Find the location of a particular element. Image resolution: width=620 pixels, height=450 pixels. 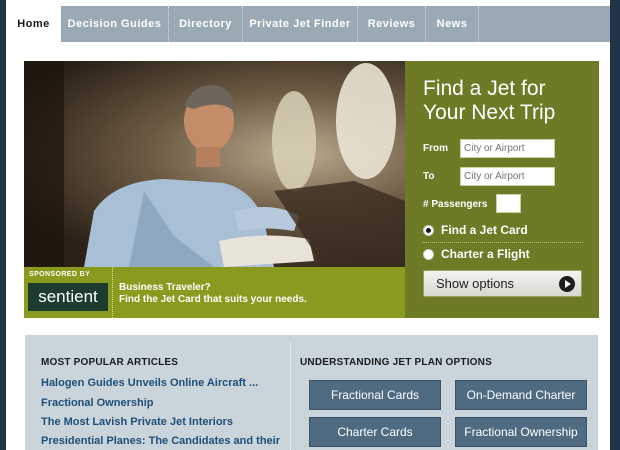

article-link: Fractional Ownership is located at coordinates (97, 403).